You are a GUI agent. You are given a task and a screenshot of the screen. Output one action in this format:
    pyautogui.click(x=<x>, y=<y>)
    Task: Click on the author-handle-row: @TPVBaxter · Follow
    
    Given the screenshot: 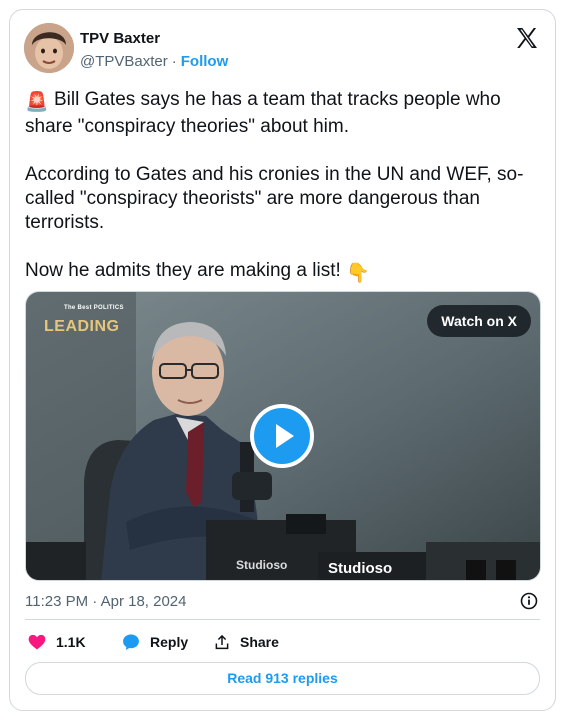 What is the action you would take?
    pyautogui.click(x=154, y=61)
    